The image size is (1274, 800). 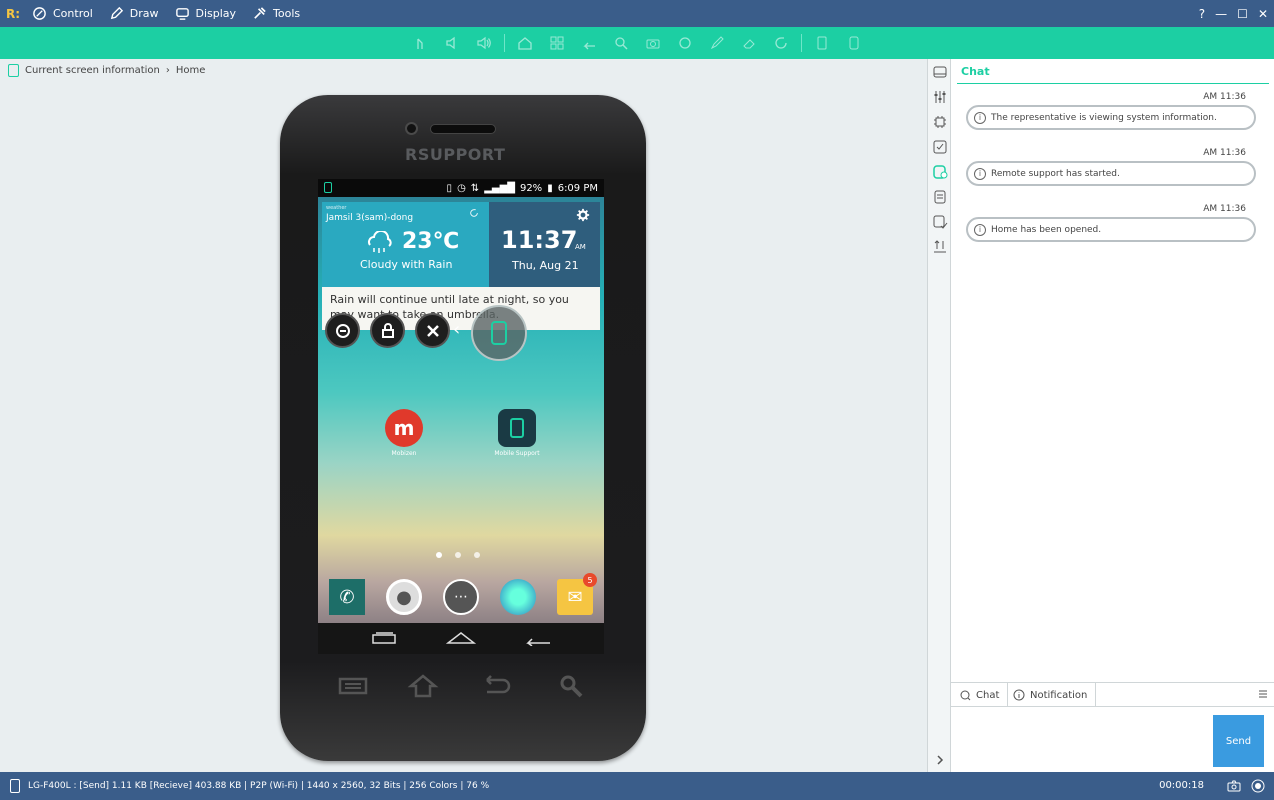 I want to click on volume-up-button, so click(x=484, y=43).